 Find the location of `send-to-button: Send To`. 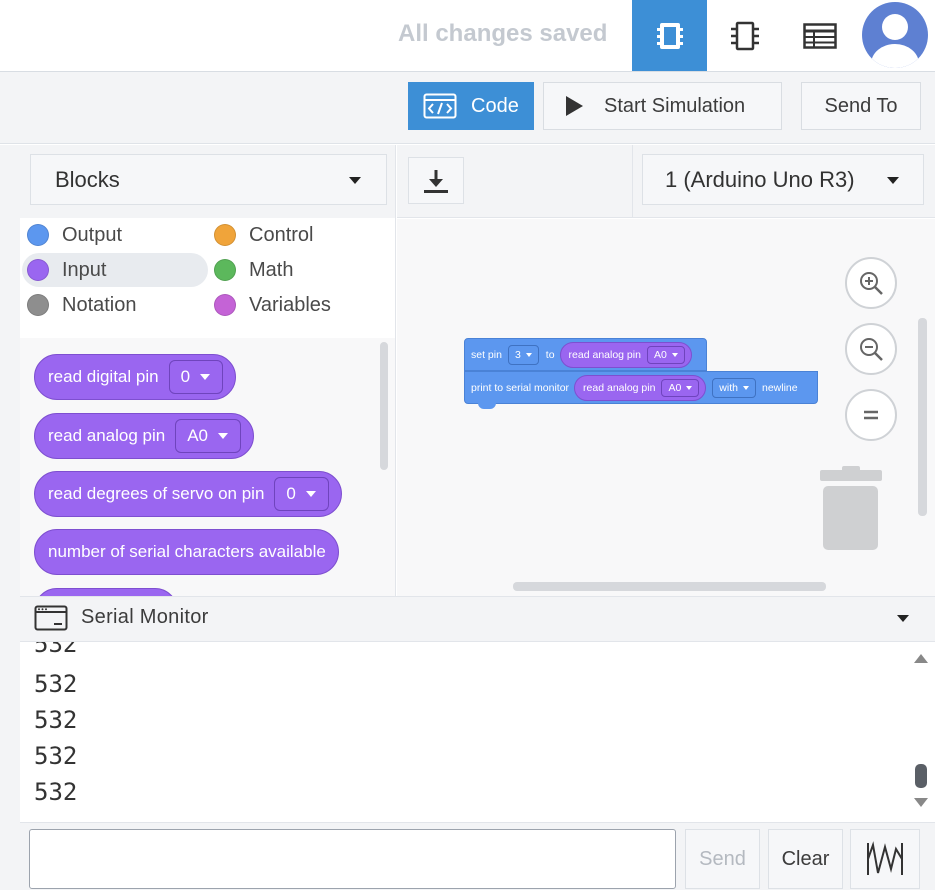

send-to-button: Send To is located at coordinates (861, 106).